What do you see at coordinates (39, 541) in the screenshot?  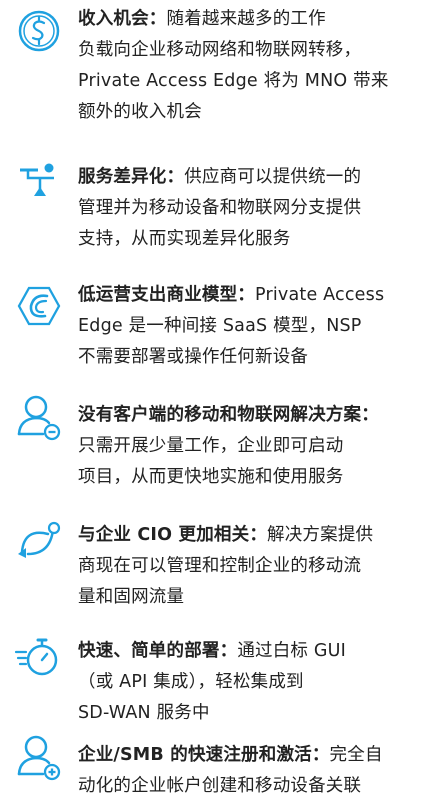 I see `connection-curve-icon` at bounding box center [39, 541].